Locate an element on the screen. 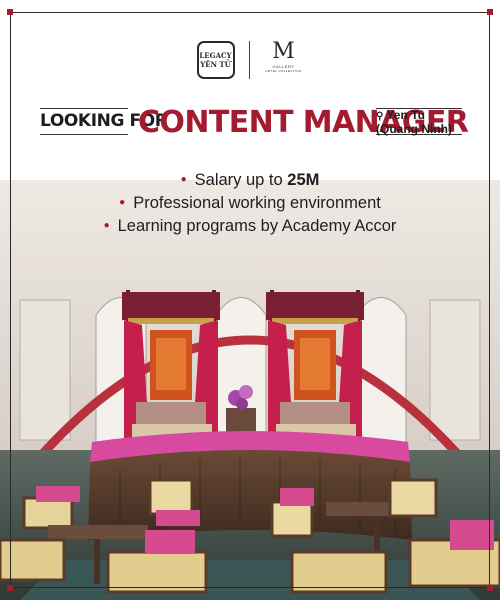 The width and height of the screenshot is (500, 600). mgallery-mark: M is located at coordinates (283, 51).